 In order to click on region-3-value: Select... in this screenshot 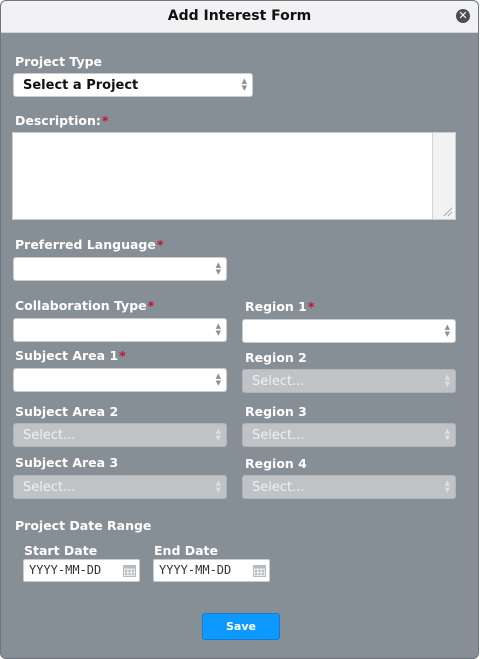, I will do `click(278, 435)`.